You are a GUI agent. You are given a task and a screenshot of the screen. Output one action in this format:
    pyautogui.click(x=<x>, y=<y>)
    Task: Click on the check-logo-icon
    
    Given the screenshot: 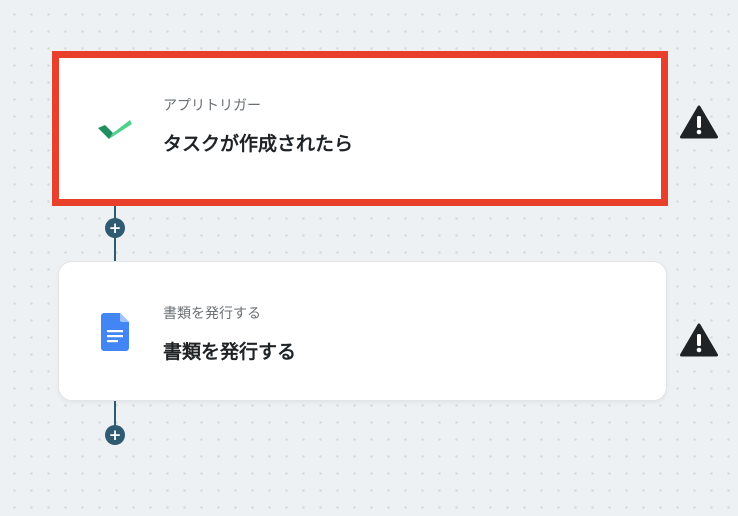 What is the action you would take?
    pyautogui.click(x=115, y=128)
    